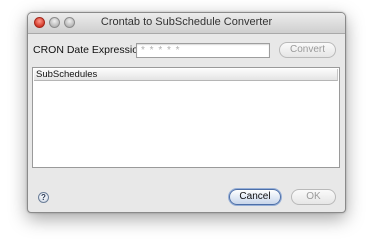 The width and height of the screenshot is (371, 249). Describe the element at coordinates (43, 197) in the screenshot. I see `help-icon: ?` at that location.